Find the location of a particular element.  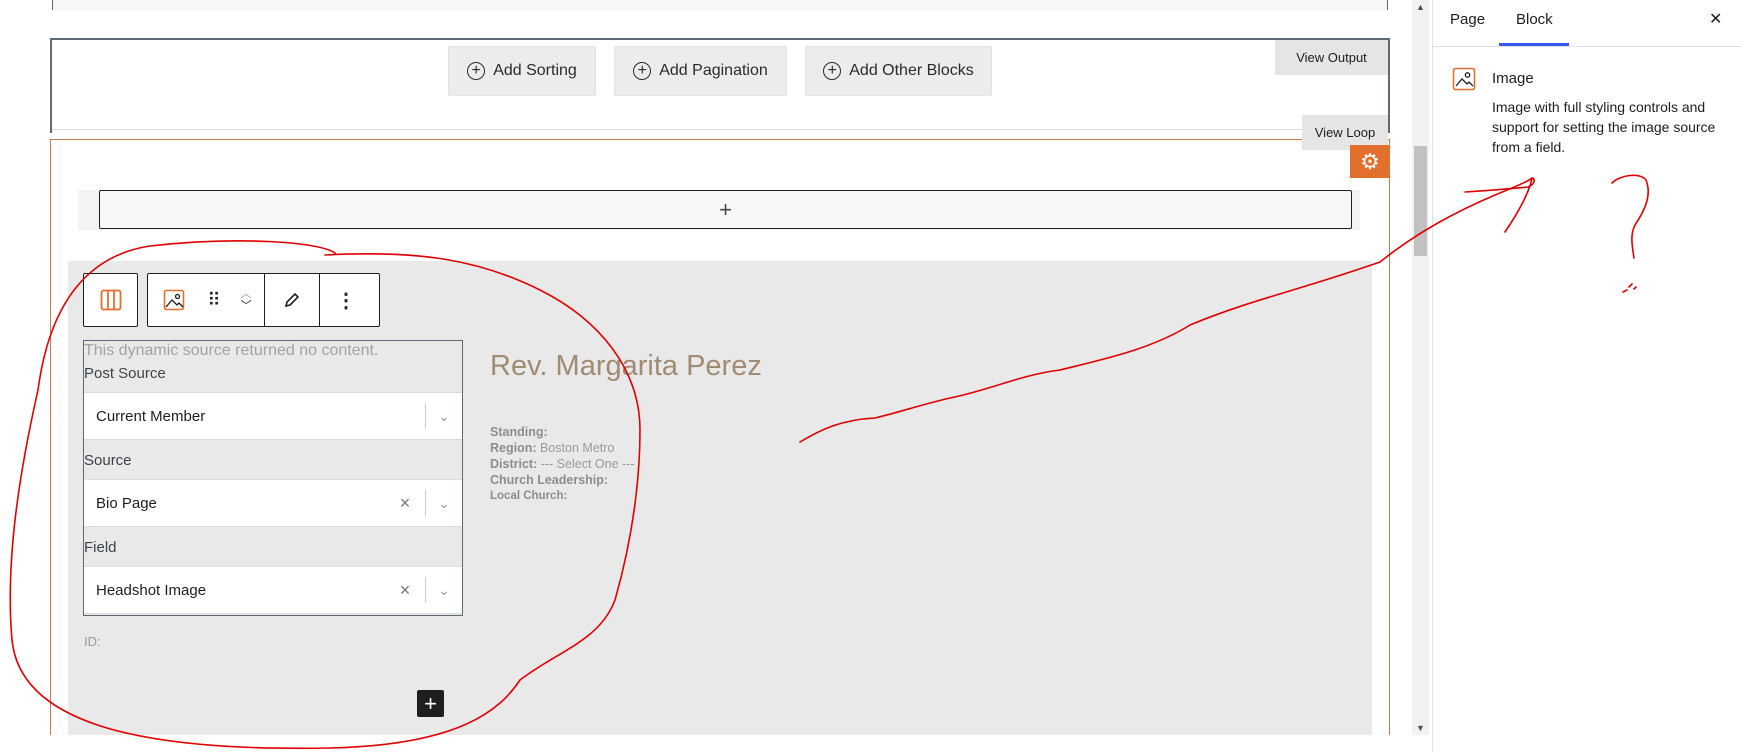

source-label: Source is located at coordinates (108, 460).